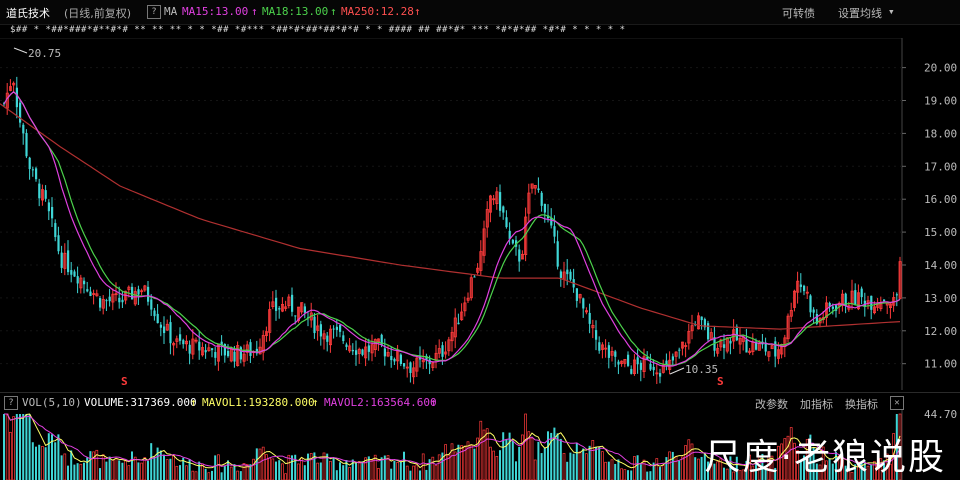  Describe the element at coordinates (701, 369) in the screenshot. I see `low-label: 10.35` at that location.